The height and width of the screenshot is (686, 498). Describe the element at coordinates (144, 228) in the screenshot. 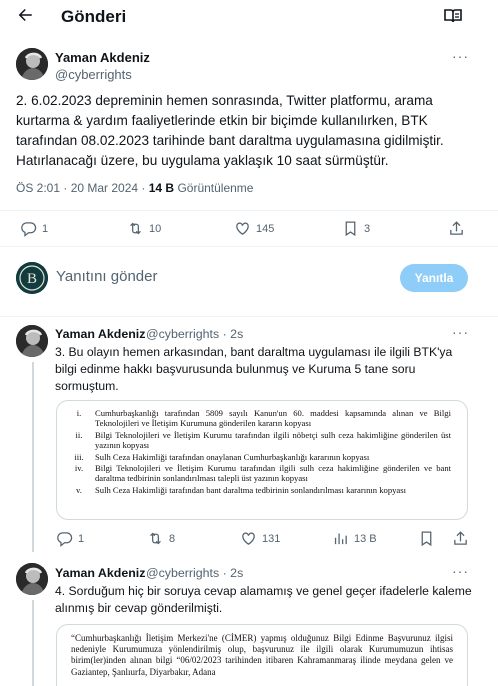

I see `repost-action: 10` at that location.